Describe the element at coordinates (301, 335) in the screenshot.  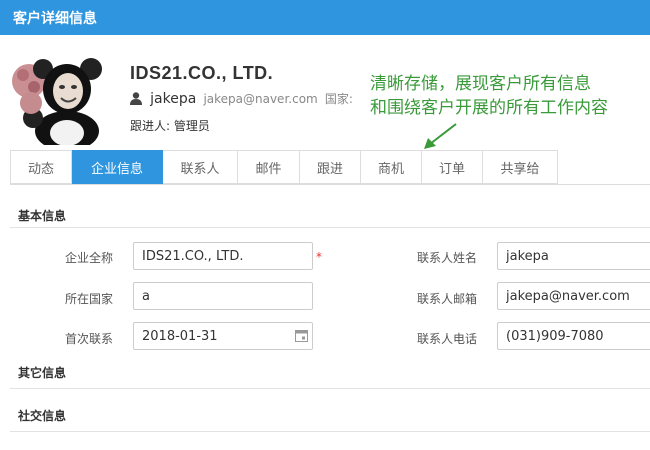
I see `calendar-icon` at that location.